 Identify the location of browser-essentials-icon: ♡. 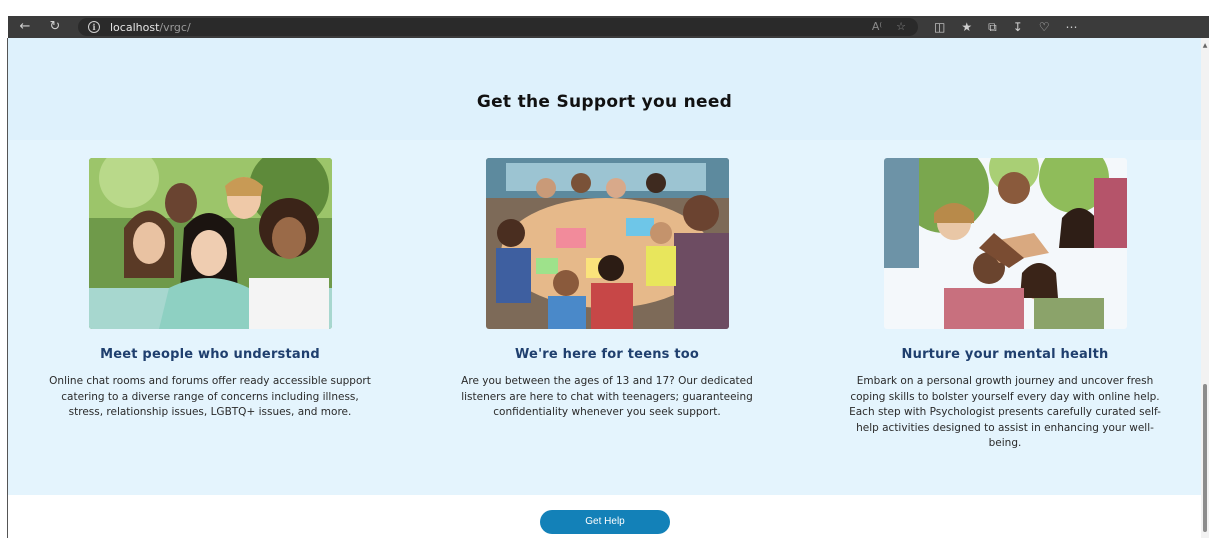
(1044, 27).